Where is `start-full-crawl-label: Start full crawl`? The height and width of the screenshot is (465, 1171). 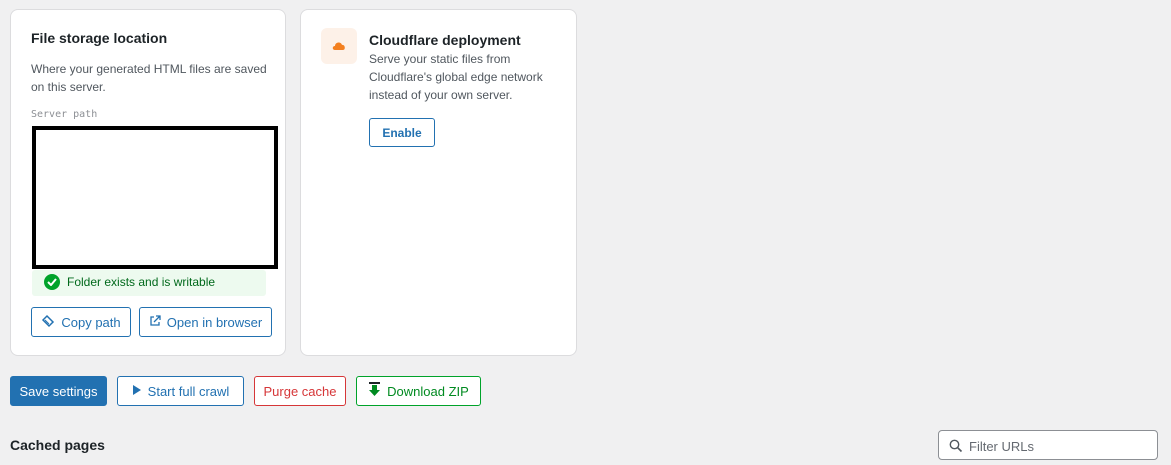 start-full-crawl-label: Start full crawl is located at coordinates (188, 391).